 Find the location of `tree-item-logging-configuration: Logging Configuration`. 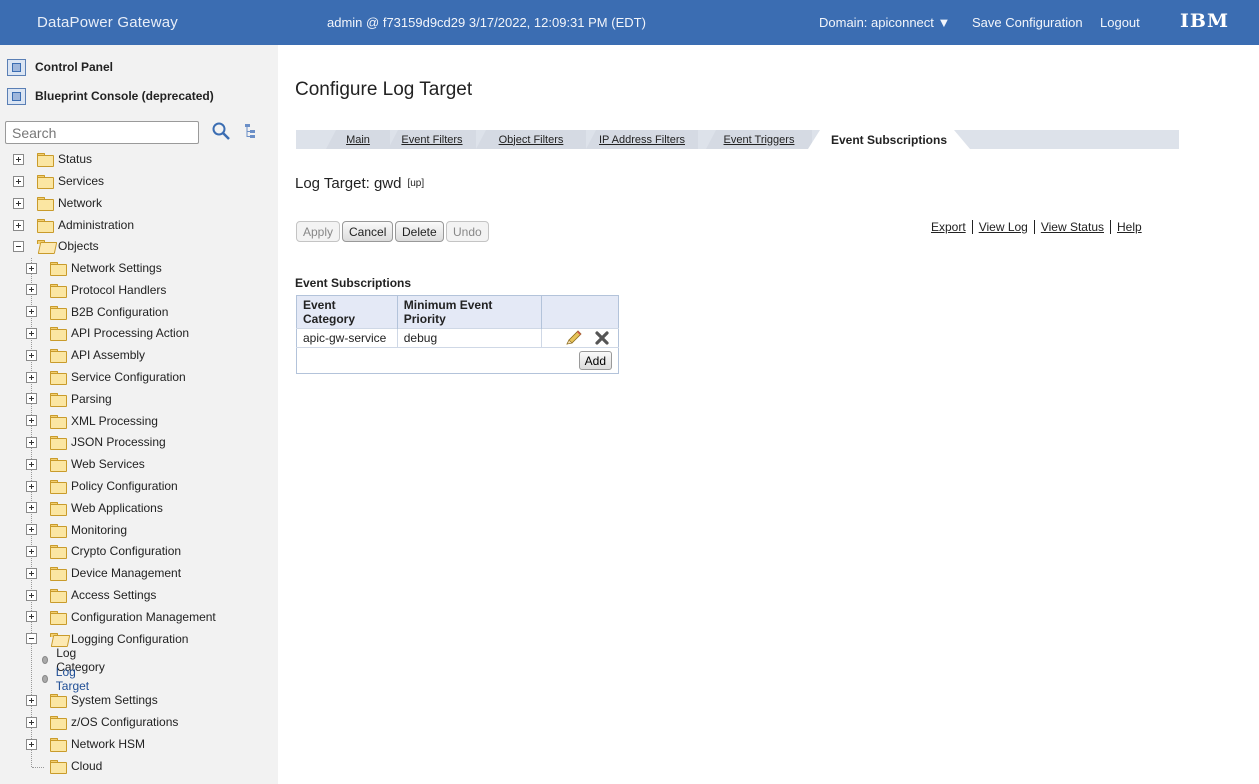

tree-item-logging-configuration: Logging Configuration is located at coordinates (107, 639).